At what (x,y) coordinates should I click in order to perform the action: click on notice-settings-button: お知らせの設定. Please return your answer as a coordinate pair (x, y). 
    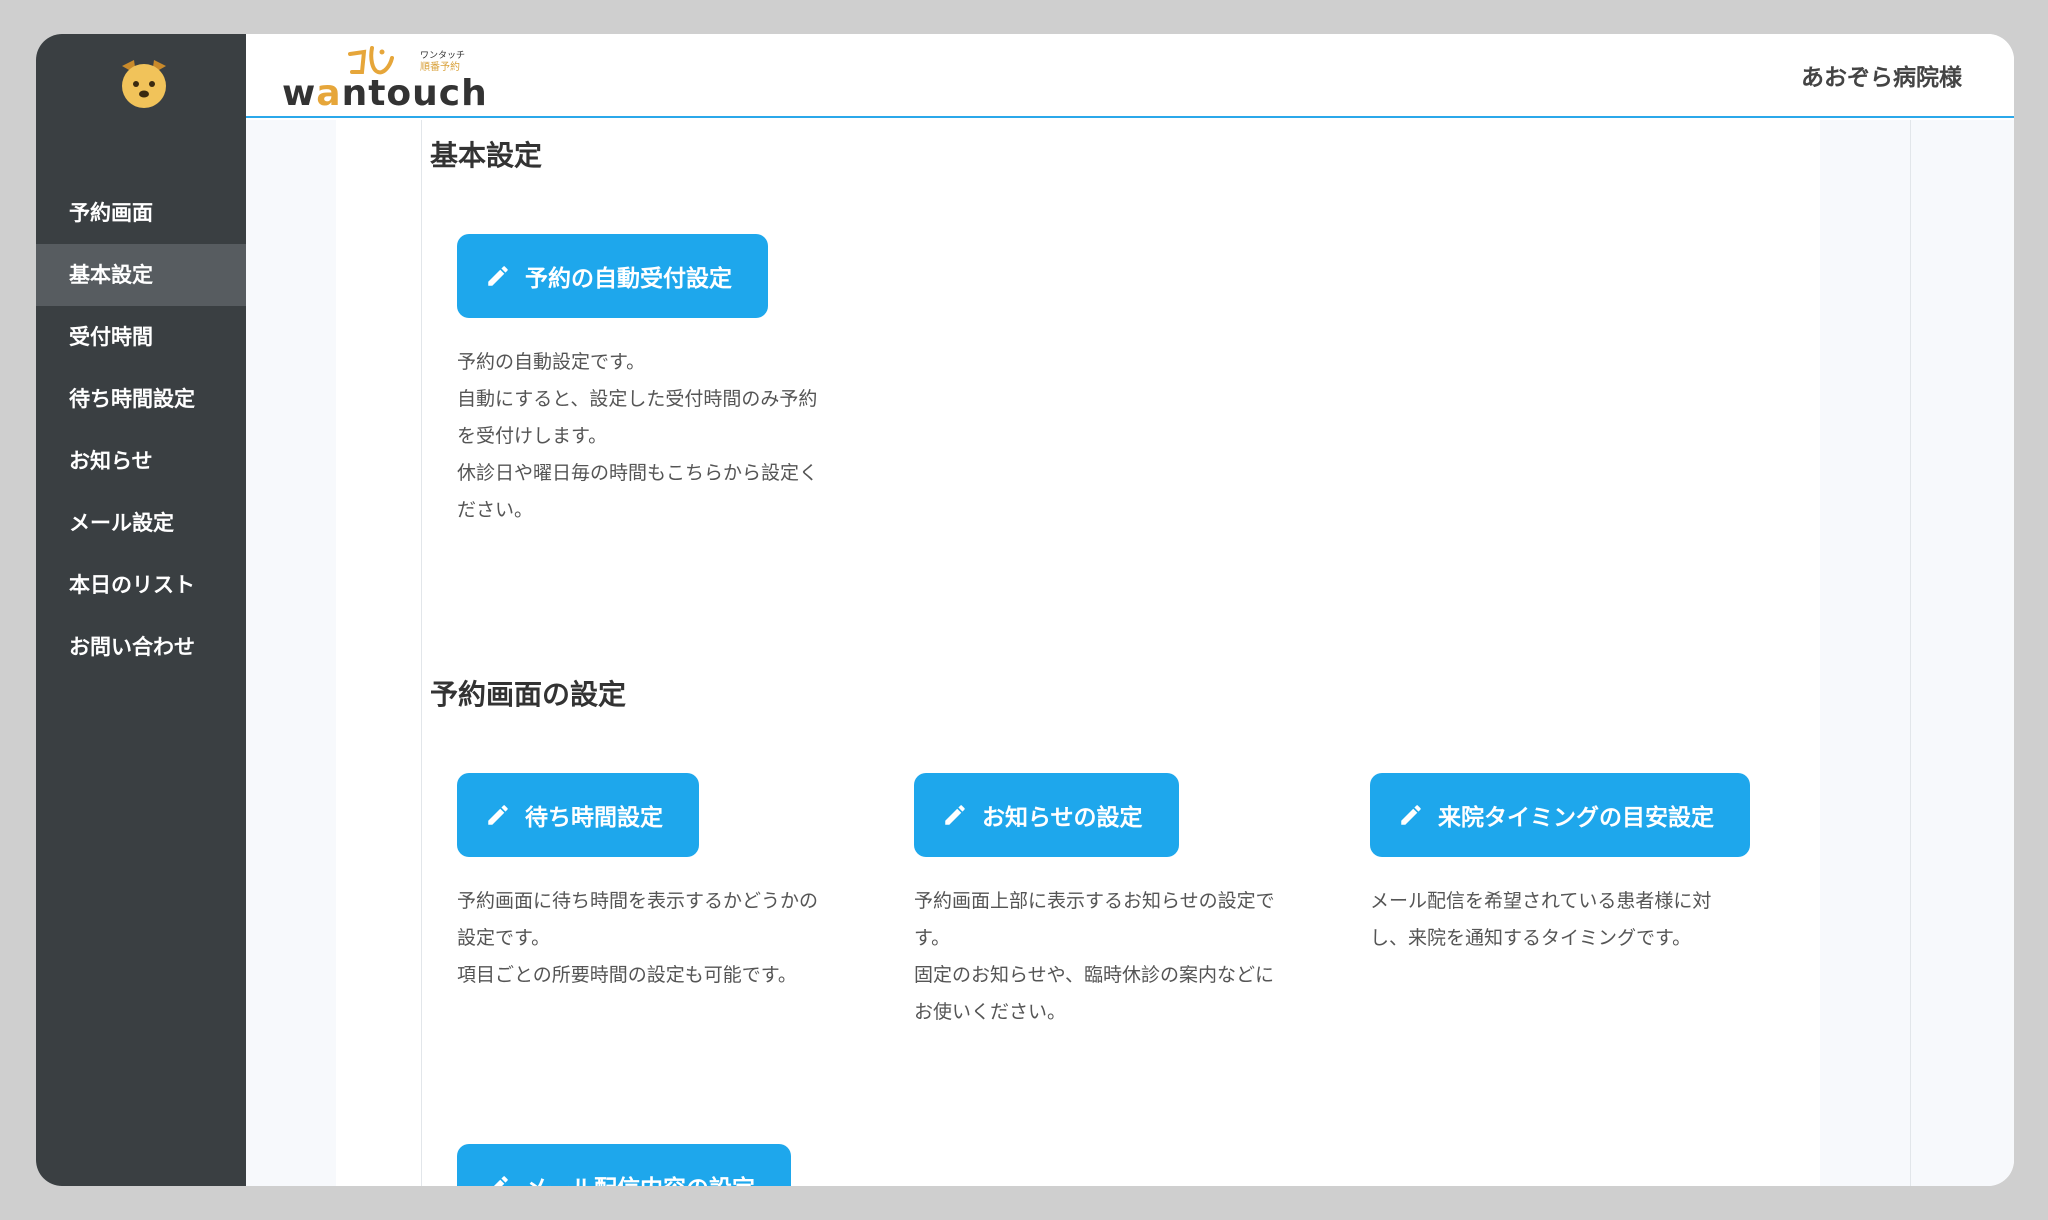
    Looking at the image, I should click on (1046, 815).